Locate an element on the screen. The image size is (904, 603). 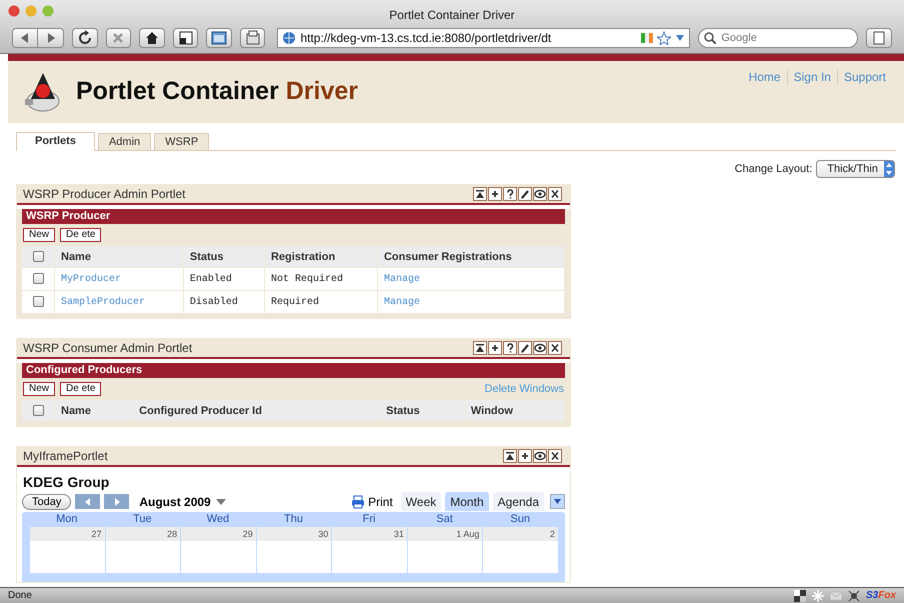
tab-button is located at coordinates (253, 38).